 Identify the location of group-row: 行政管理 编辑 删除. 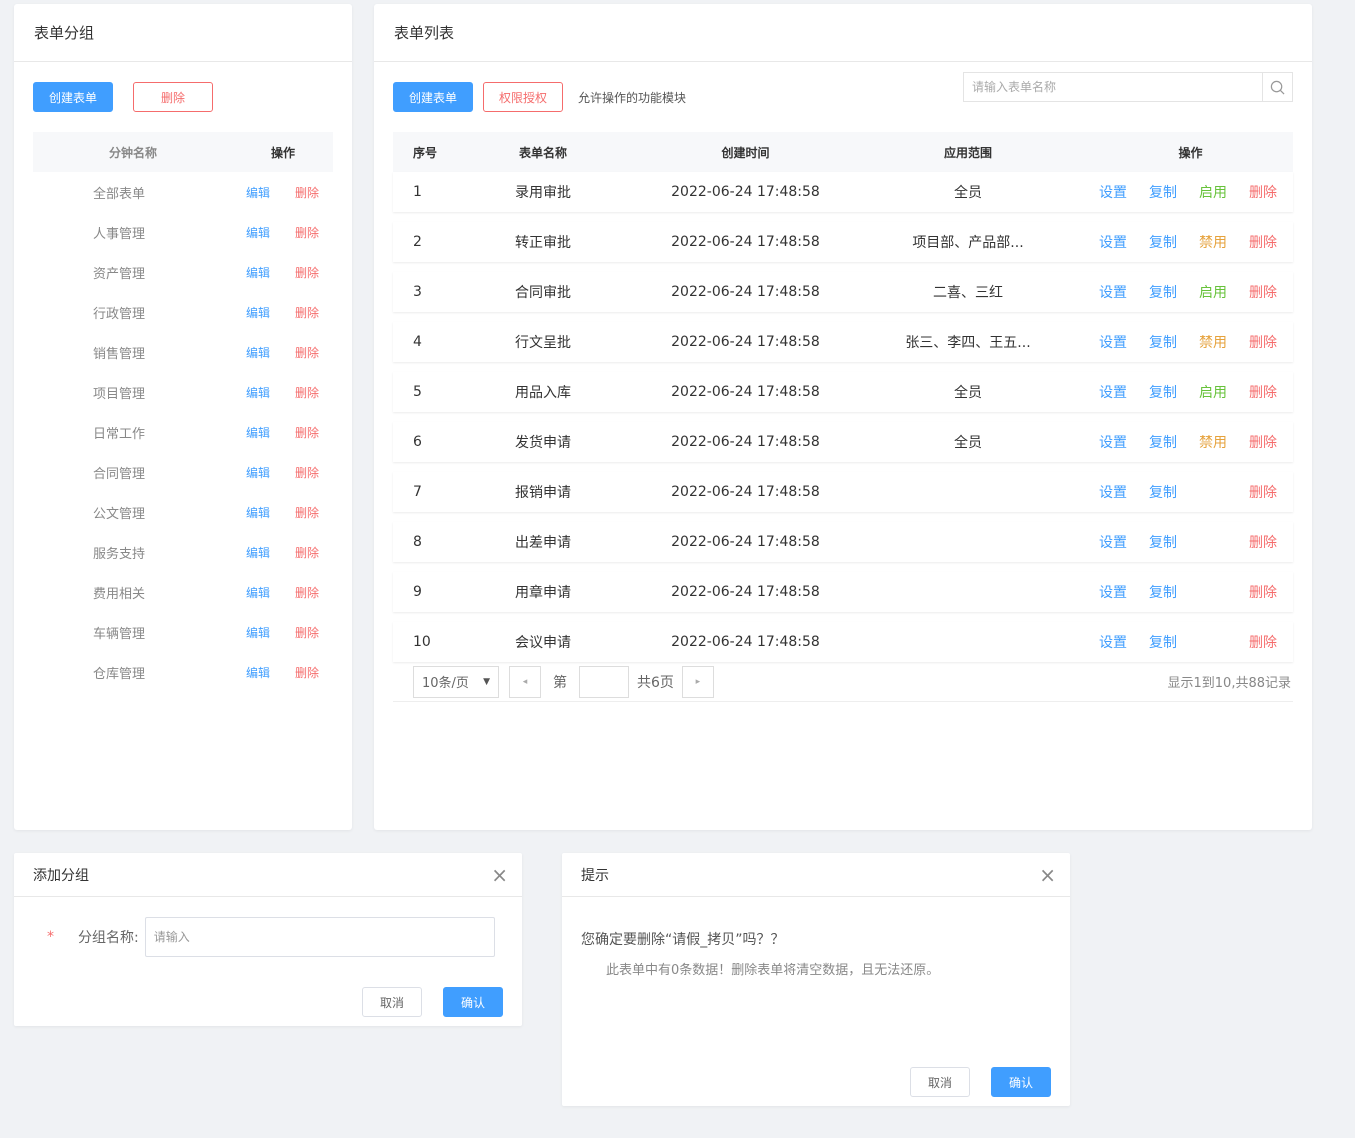
(183, 312).